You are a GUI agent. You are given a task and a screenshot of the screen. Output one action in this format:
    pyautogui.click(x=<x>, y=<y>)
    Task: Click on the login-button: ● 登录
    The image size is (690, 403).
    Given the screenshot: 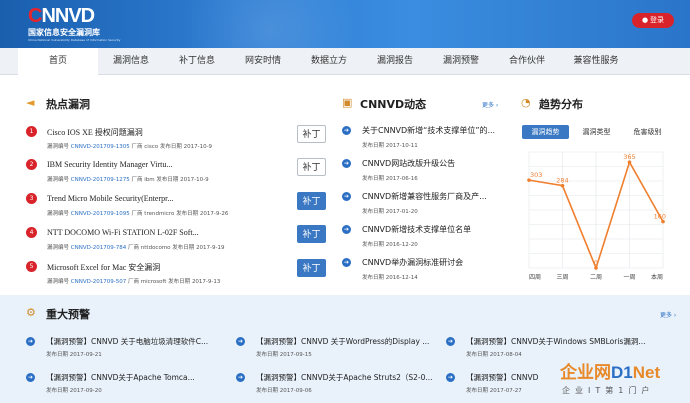 What is the action you would take?
    pyautogui.click(x=653, y=20)
    